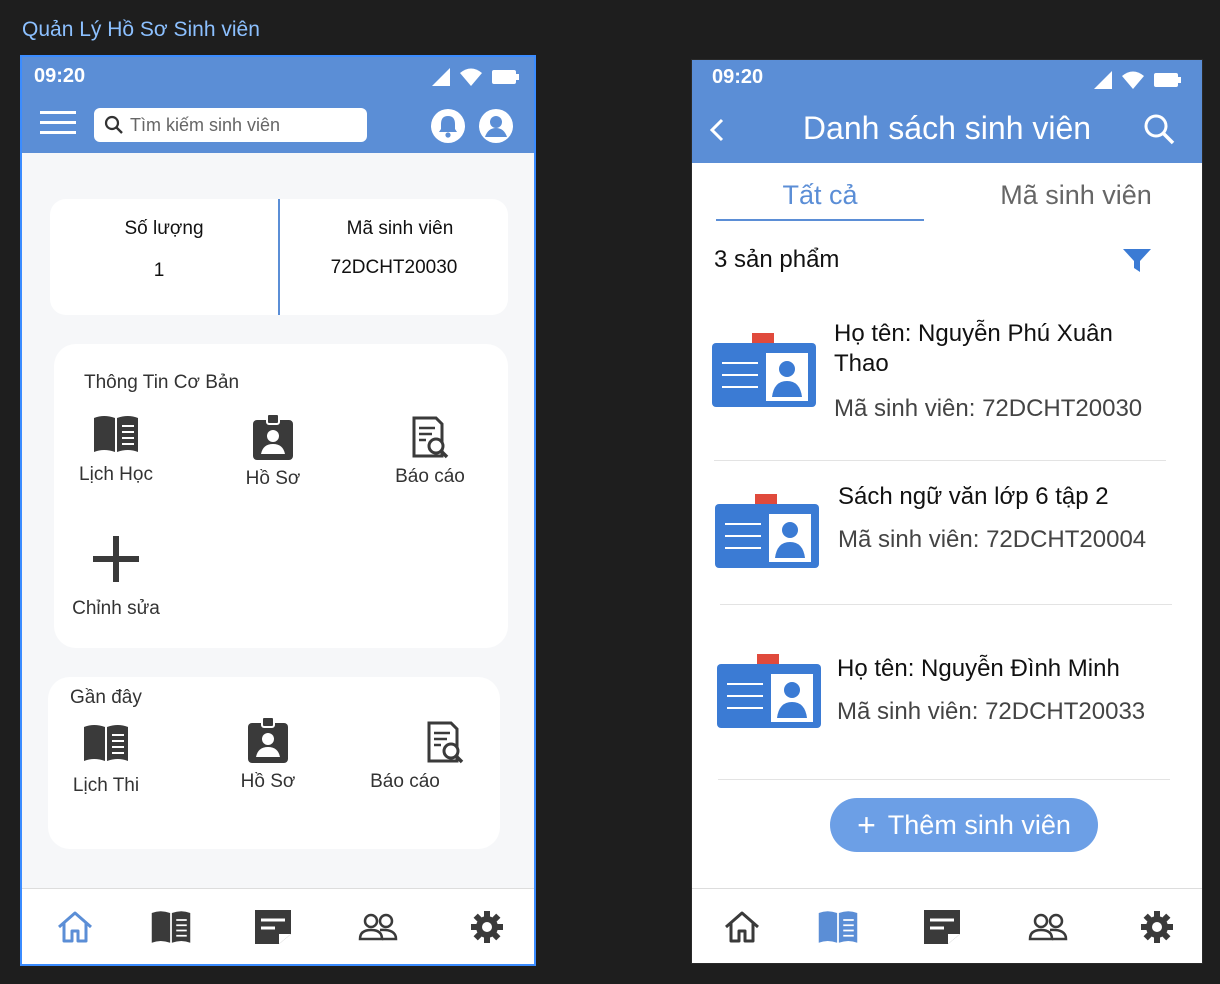 The height and width of the screenshot is (984, 1220). I want to click on search-input, so click(240, 125).